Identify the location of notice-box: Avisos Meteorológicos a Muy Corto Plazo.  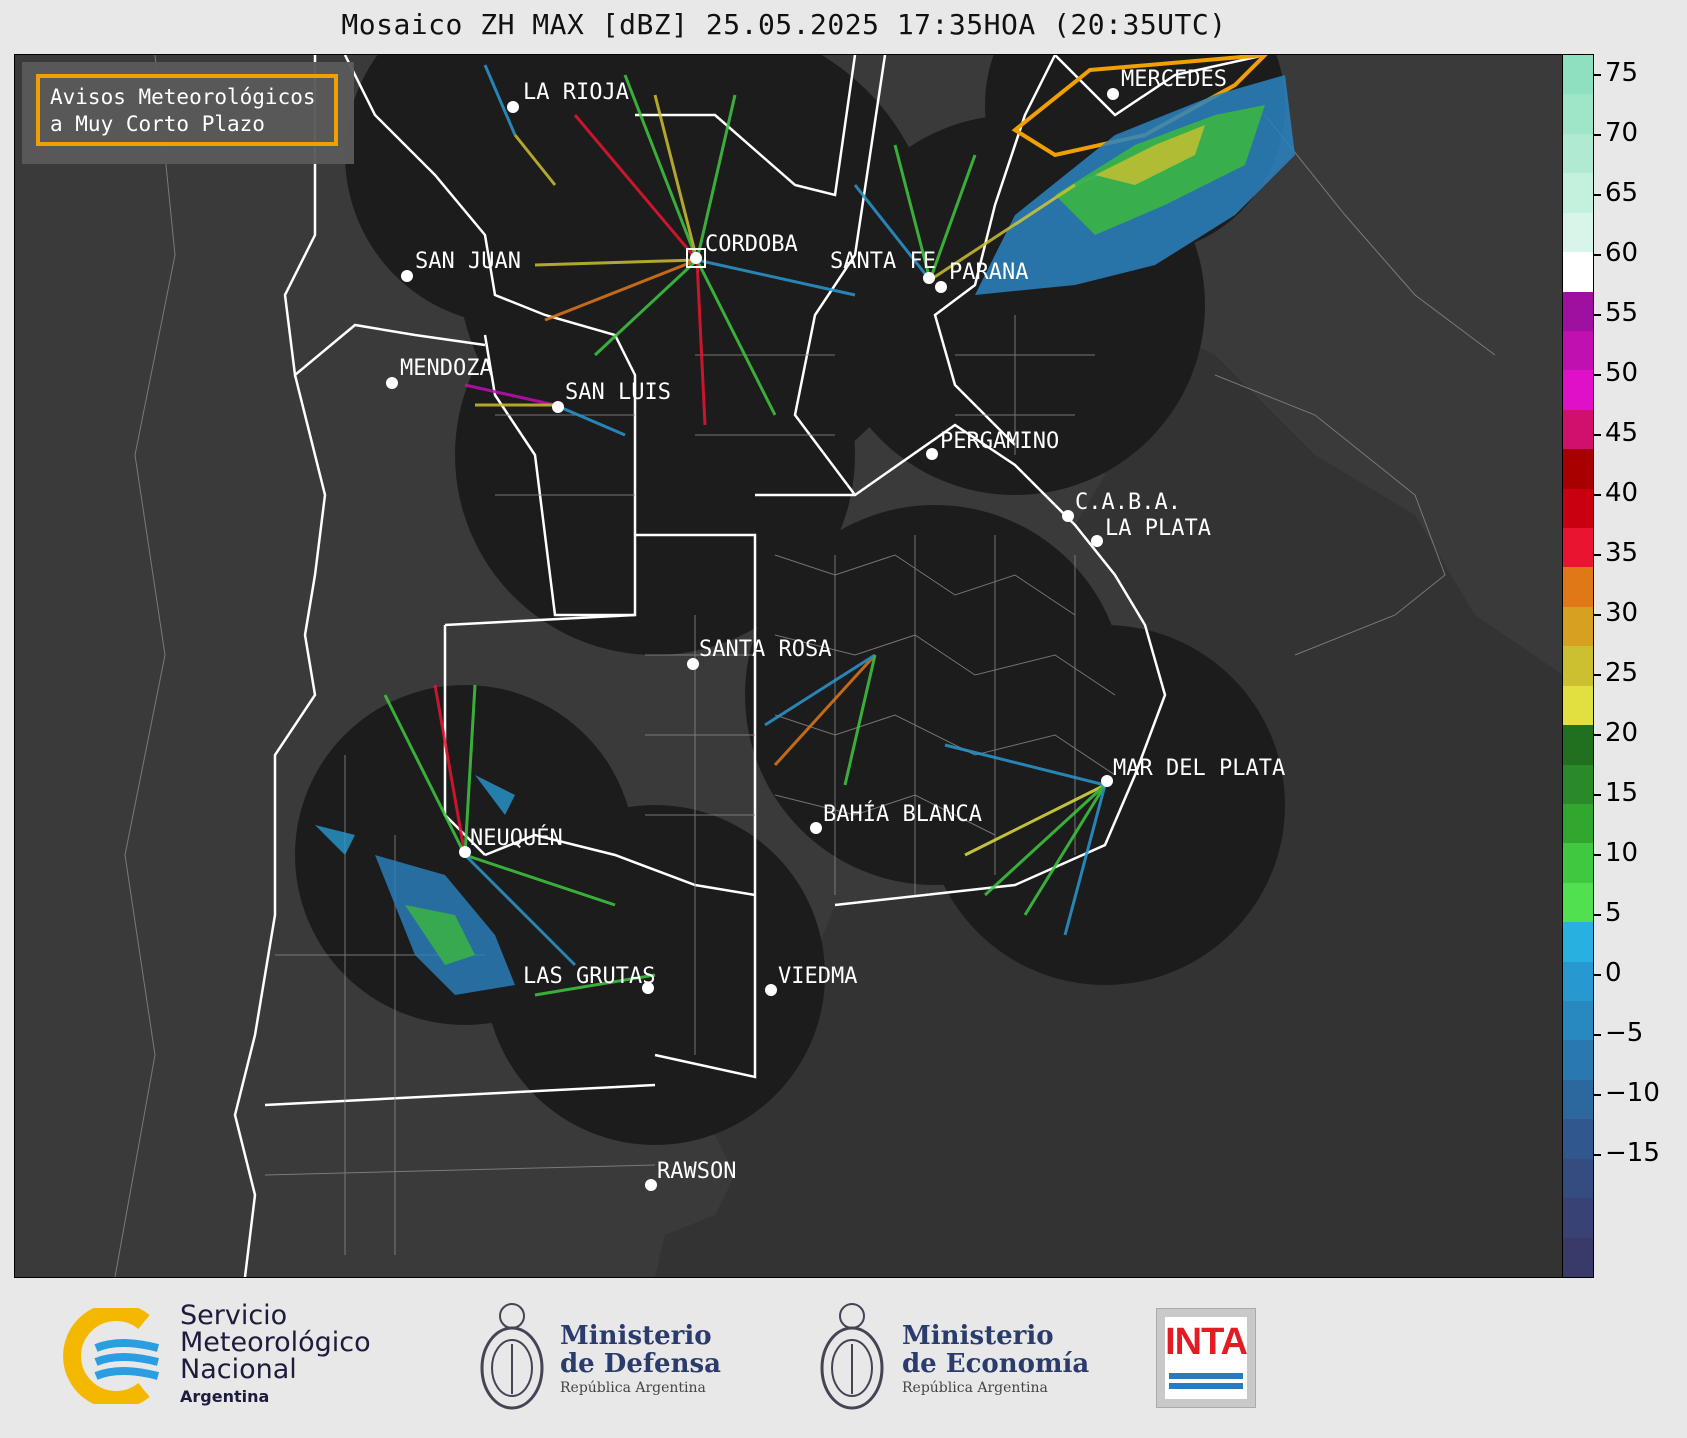
(187, 110).